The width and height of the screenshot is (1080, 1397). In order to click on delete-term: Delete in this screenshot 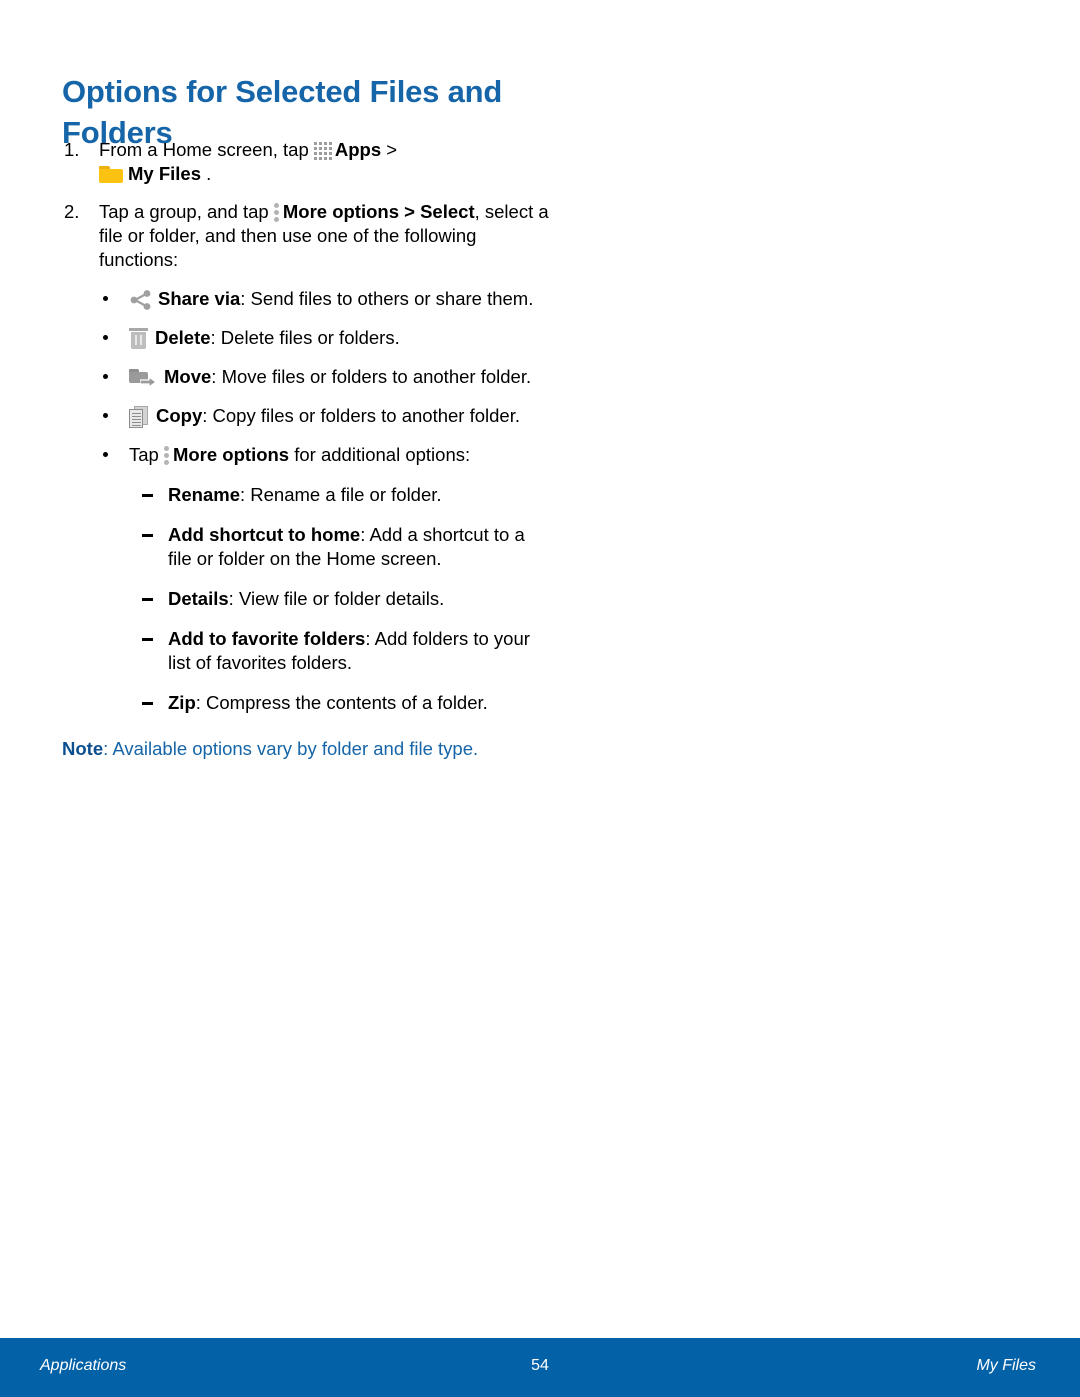, I will do `click(183, 337)`.